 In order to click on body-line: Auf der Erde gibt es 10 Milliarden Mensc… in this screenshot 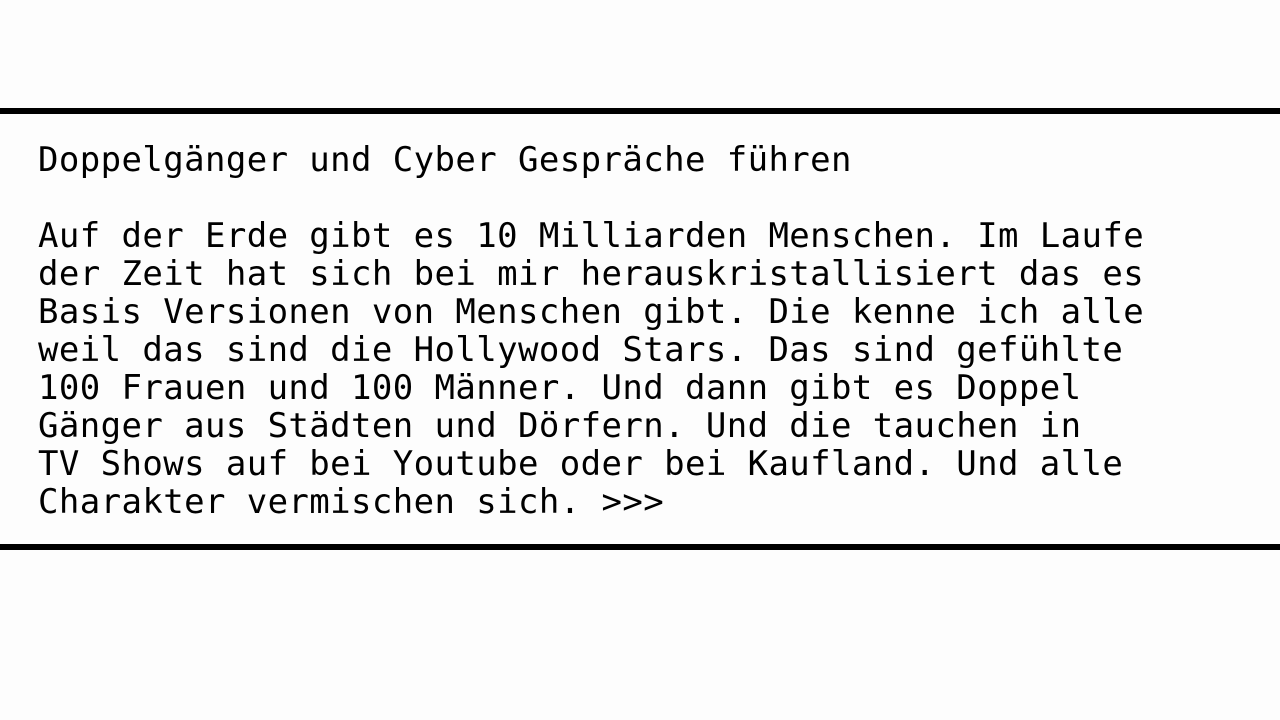, I will do `click(591, 236)`.